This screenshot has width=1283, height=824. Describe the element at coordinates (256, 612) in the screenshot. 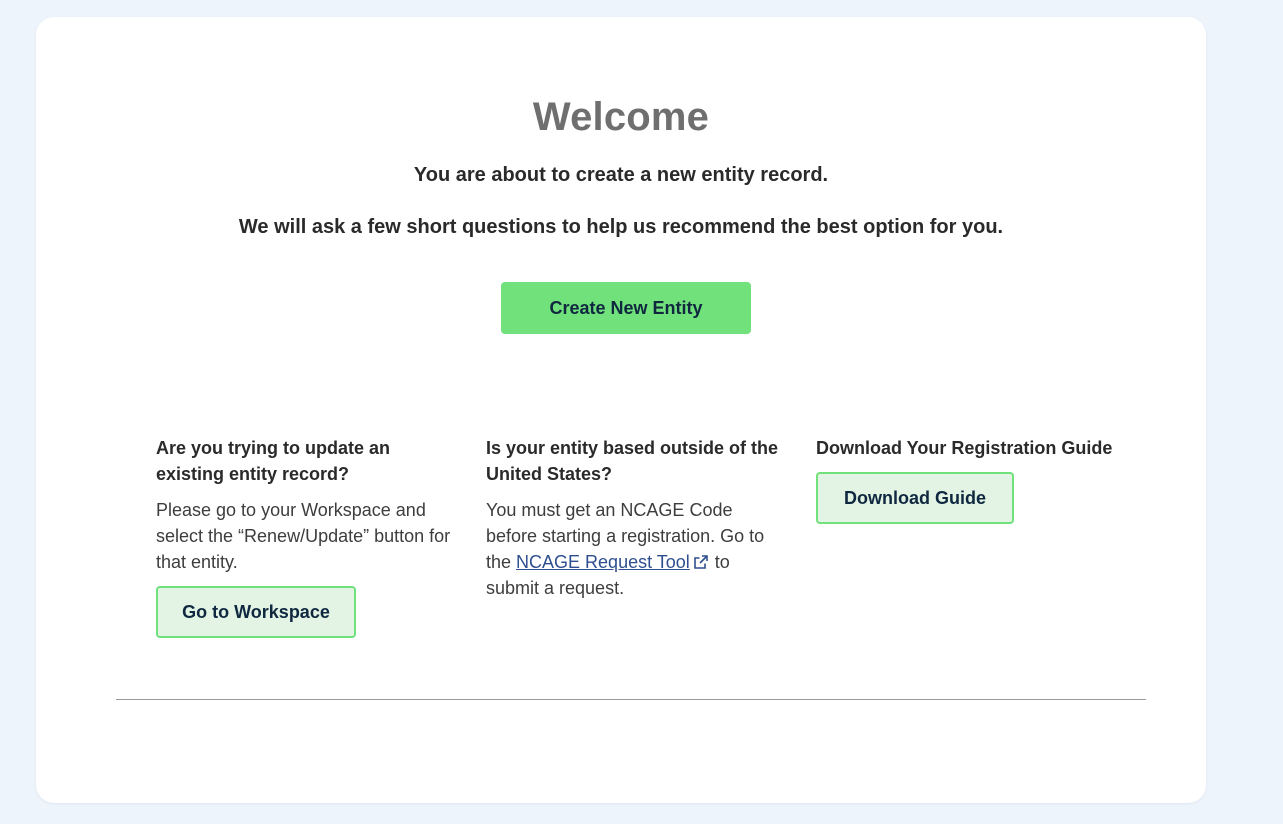

I see `go-to-workspace-button: Go to Workspace` at that location.